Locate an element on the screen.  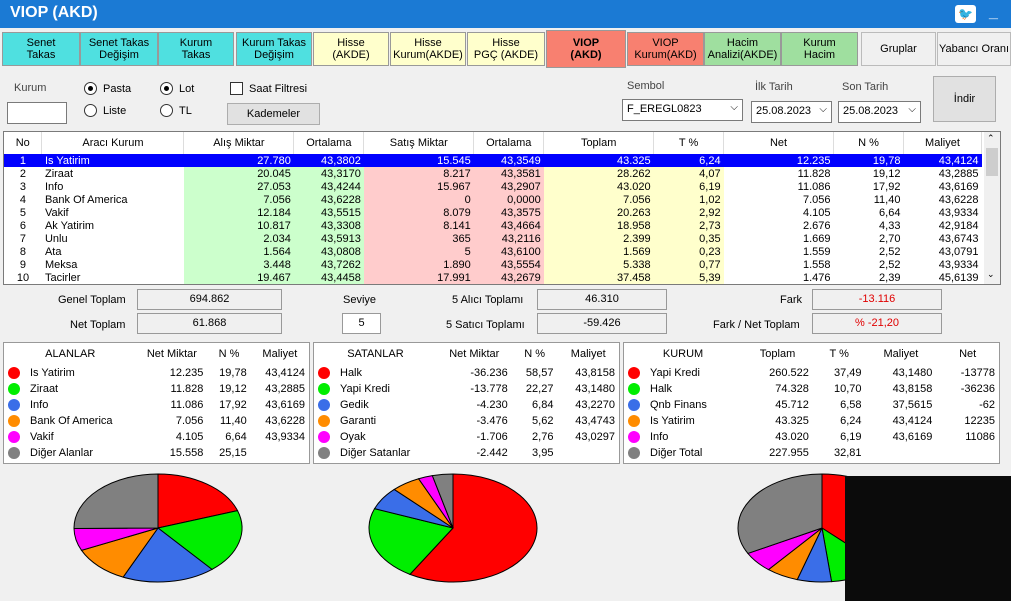
col-header-10: Maliyet is located at coordinates (943, 143).